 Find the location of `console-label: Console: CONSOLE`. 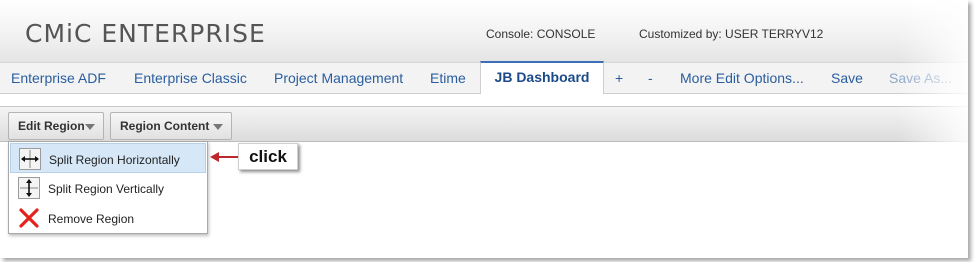

console-label: Console: CONSOLE is located at coordinates (541, 34).